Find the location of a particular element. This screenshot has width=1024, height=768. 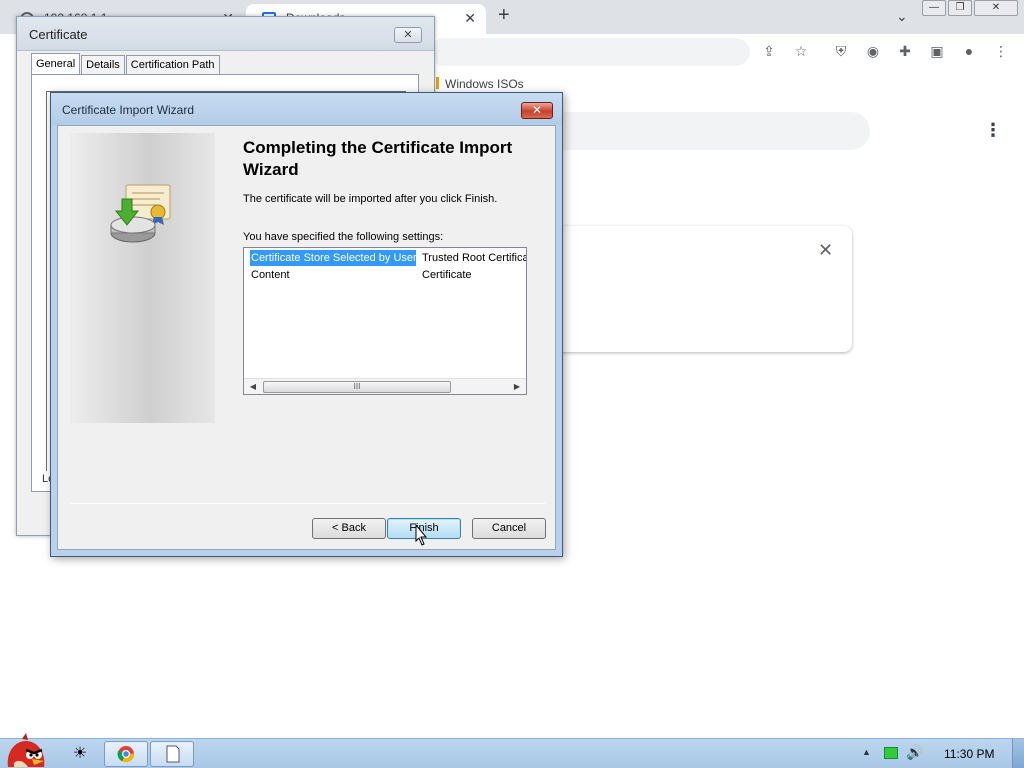

new-tab-button: + is located at coordinates (504, 15).